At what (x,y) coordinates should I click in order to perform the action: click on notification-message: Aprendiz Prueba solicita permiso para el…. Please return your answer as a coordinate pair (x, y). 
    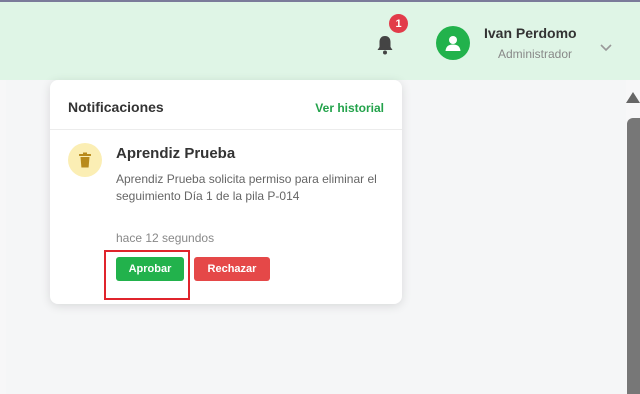
    Looking at the image, I should click on (246, 187).